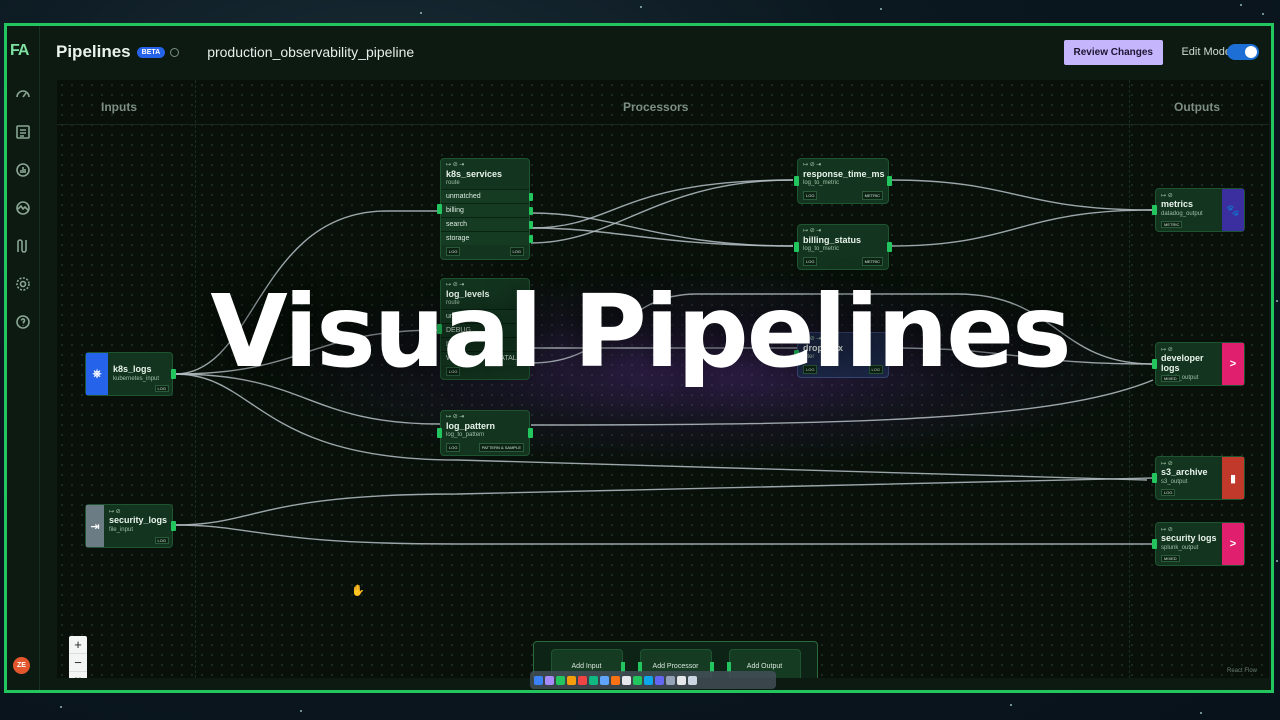 The image size is (1280, 720). What do you see at coordinates (78, 675) in the screenshot?
I see `fit-view-button: ⛶` at bounding box center [78, 675].